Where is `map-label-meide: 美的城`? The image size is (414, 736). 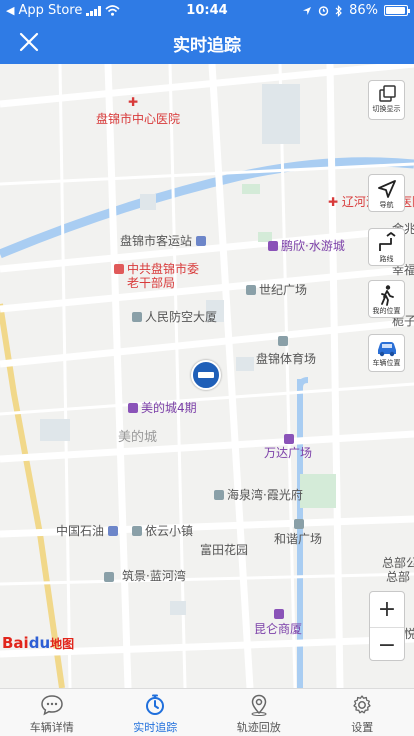 map-label-meide: 美的城 is located at coordinates (138, 437).